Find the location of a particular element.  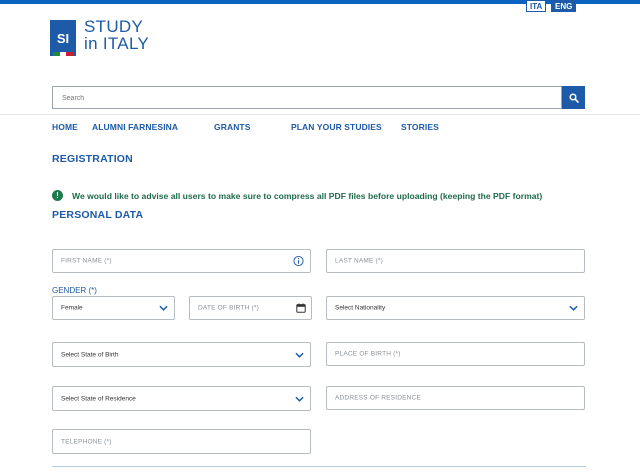

state-of-residence-value: Select State of Residence is located at coordinates (98, 398).